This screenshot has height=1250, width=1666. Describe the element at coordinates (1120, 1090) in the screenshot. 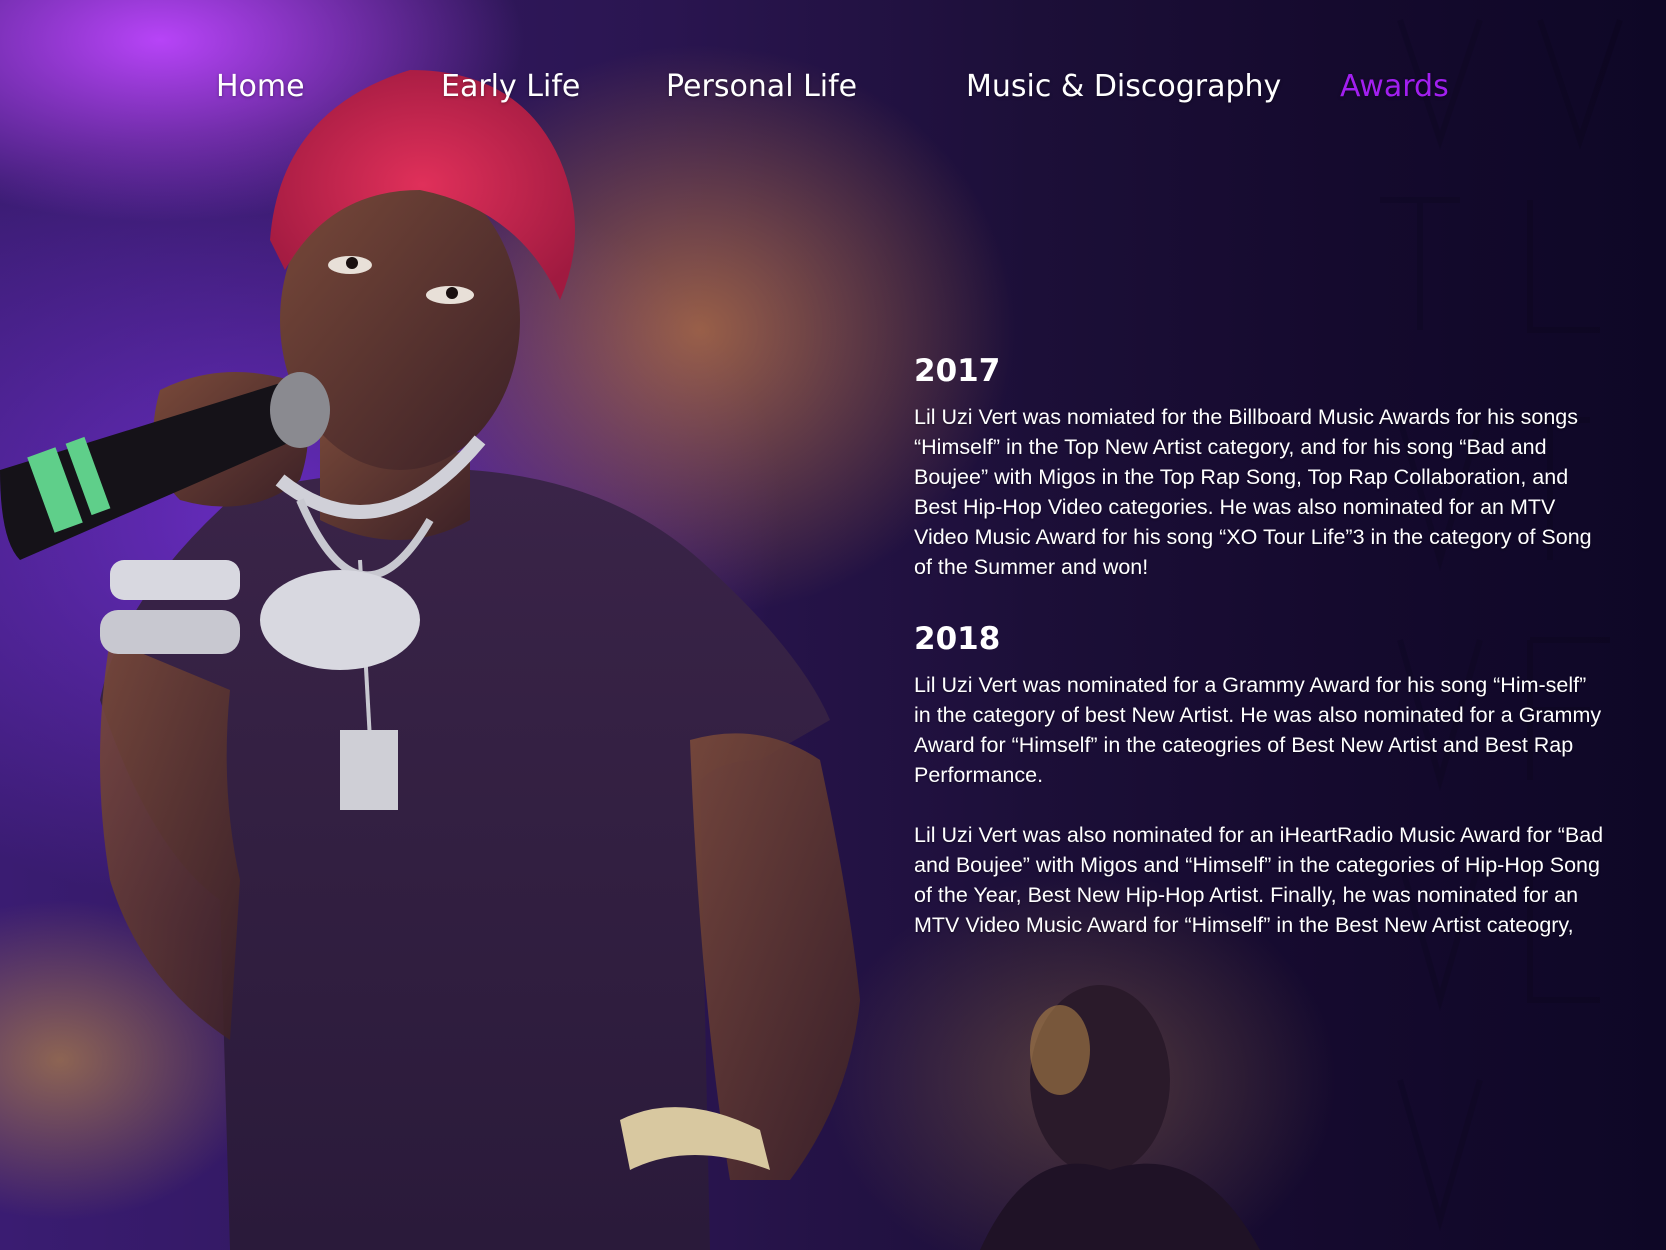

I see `background-crowd-figure` at that location.